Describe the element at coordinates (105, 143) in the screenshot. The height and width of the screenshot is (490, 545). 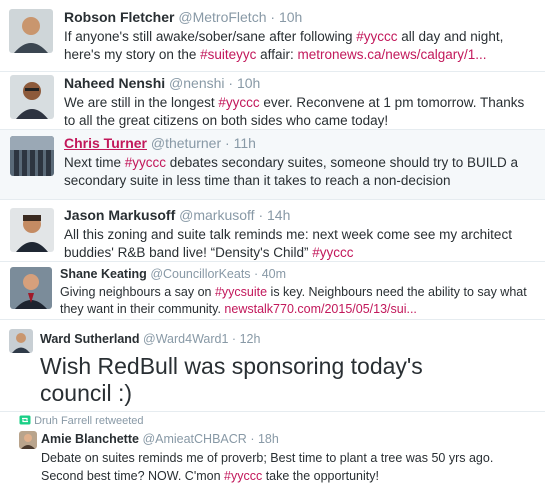
I see `author-name: Chris Turner` at that location.